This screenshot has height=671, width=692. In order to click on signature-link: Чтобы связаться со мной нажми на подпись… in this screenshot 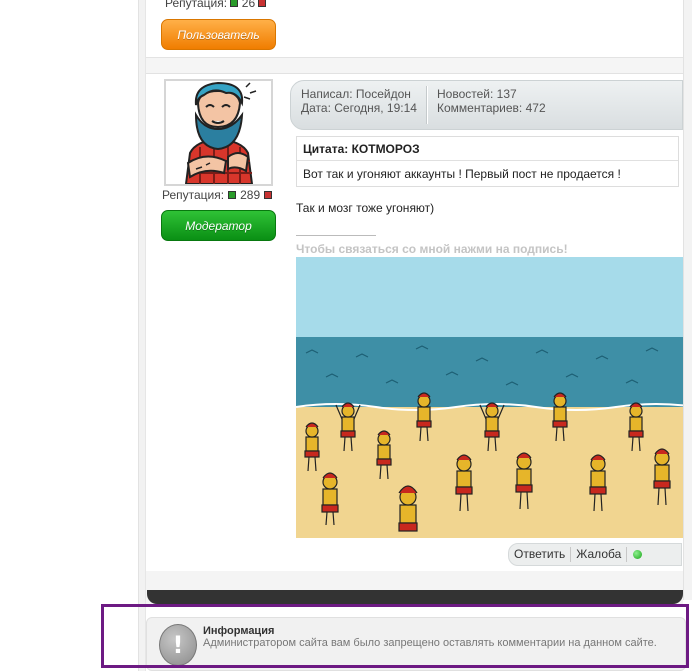, I will do `click(432, 249)`.